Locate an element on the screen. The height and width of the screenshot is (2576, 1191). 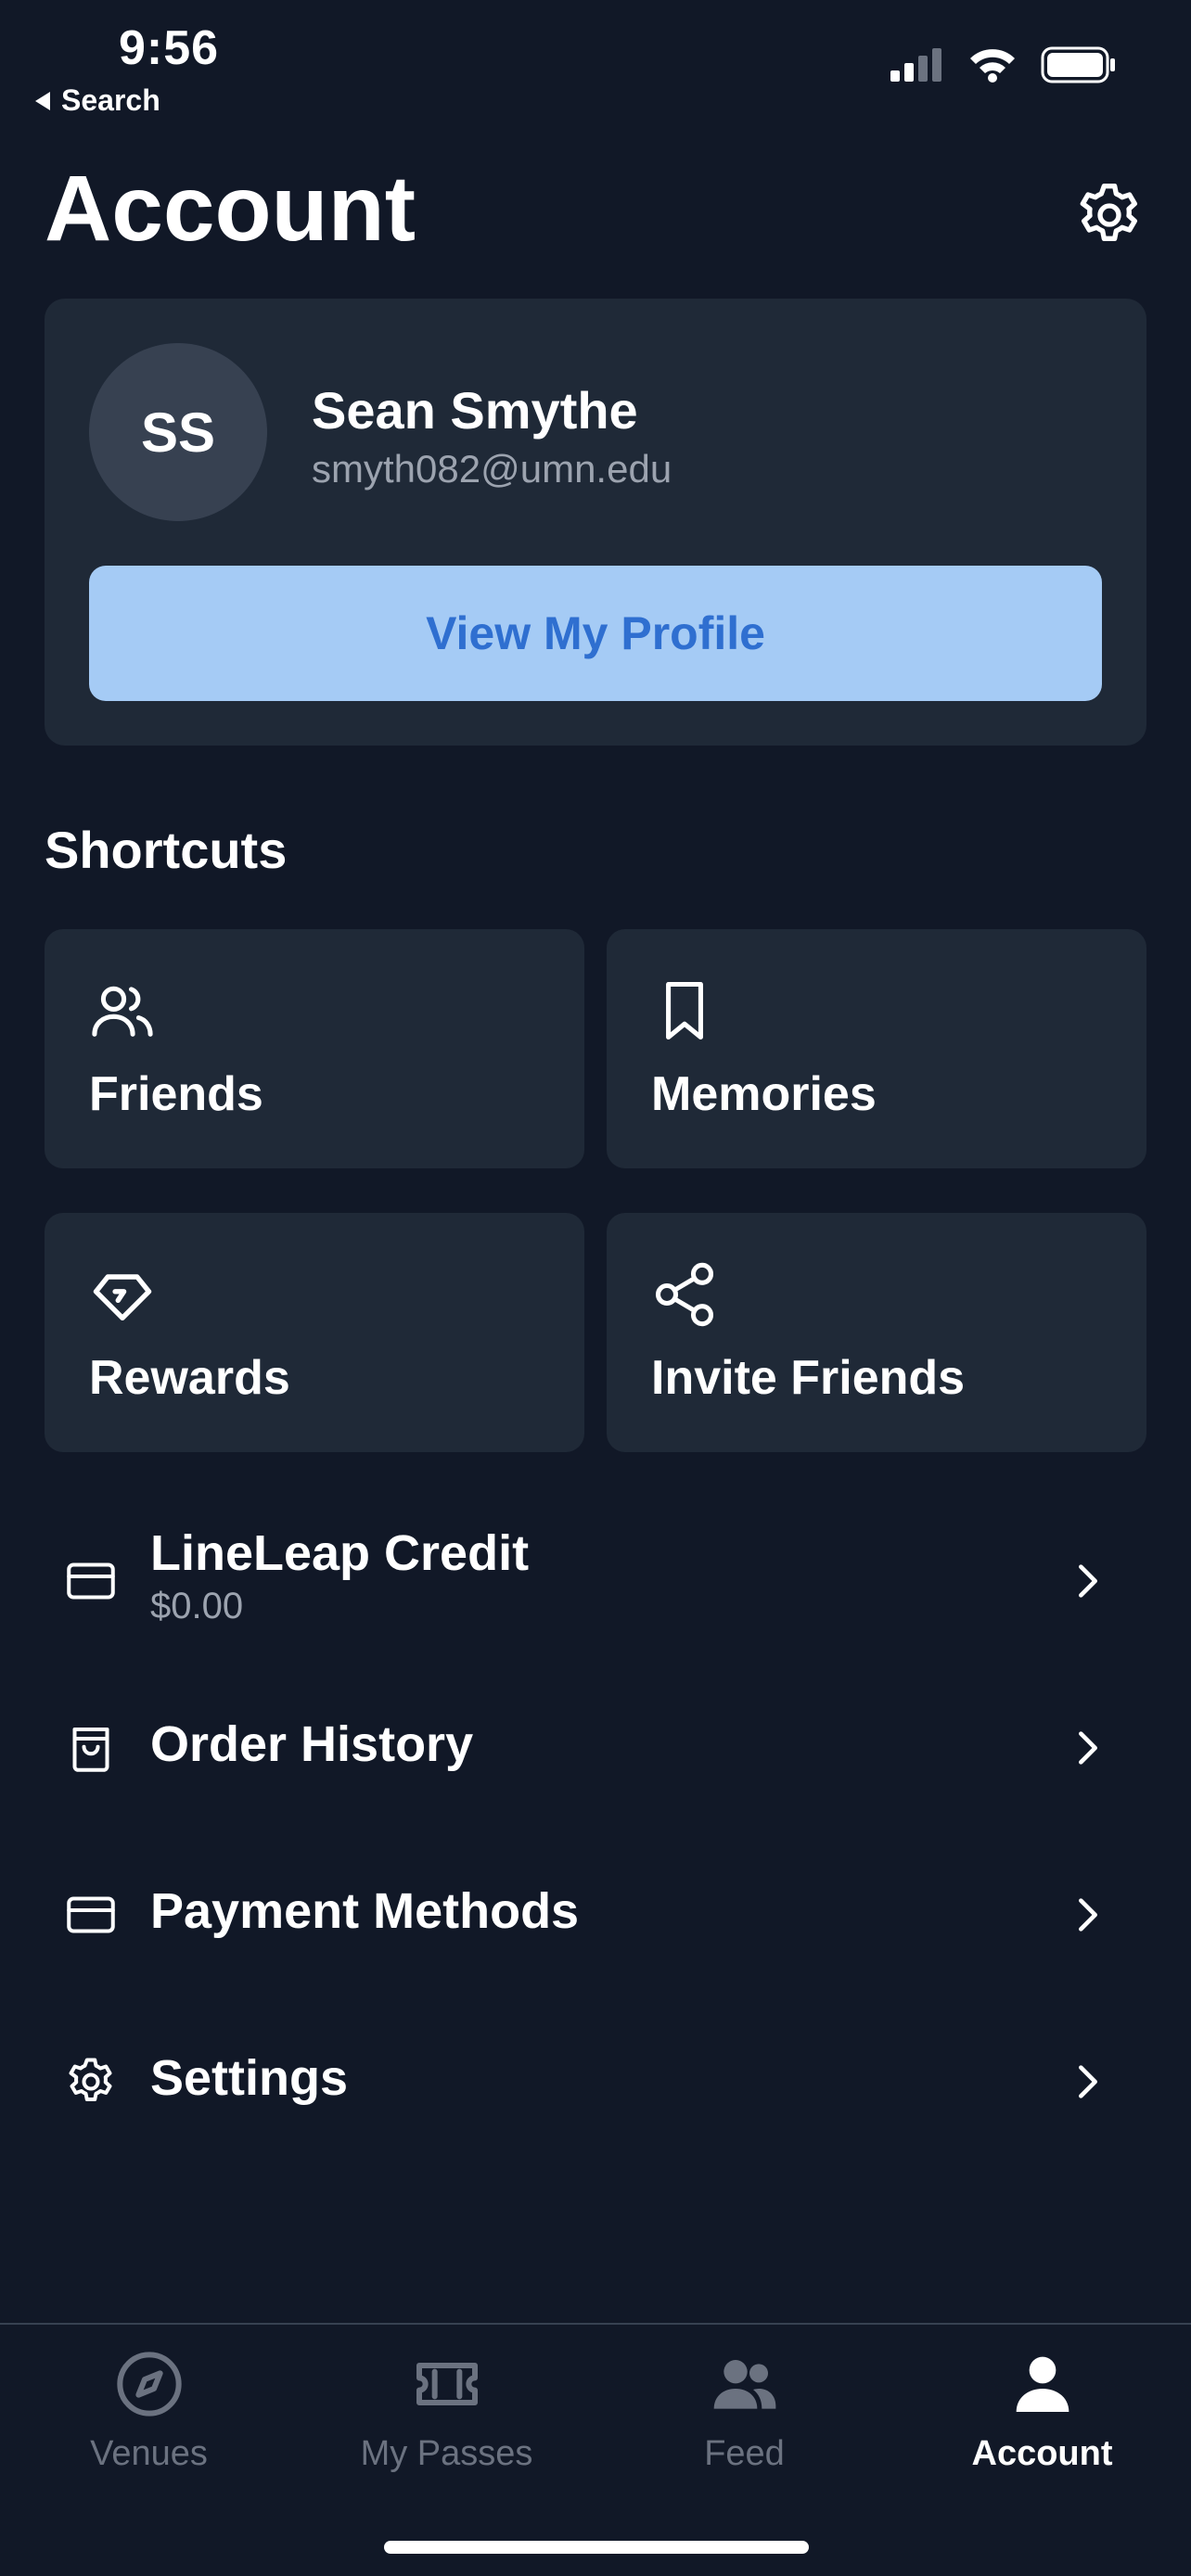
menu-item-order-history: Order History is located at coordinates (595, 1747).